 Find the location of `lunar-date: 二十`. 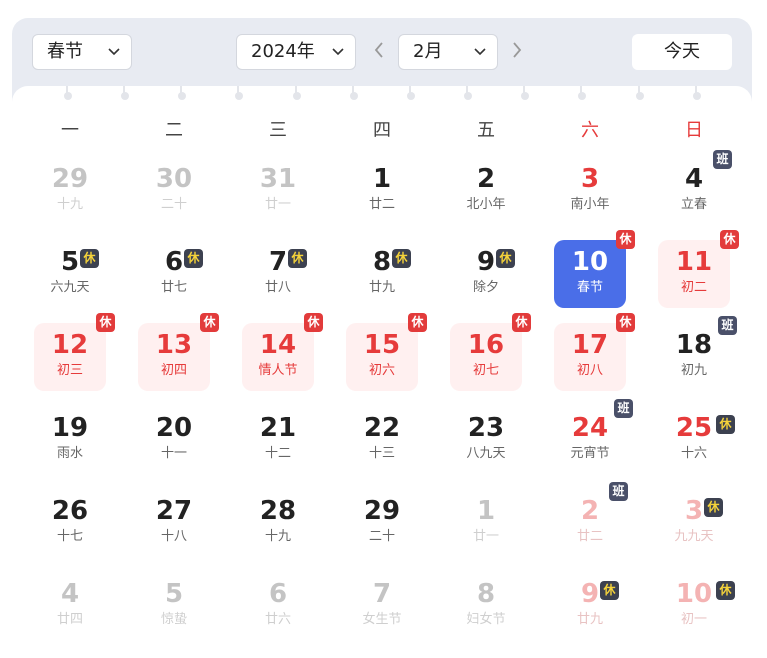

lunar-date: 二十 is located at coordinates (173, 204).